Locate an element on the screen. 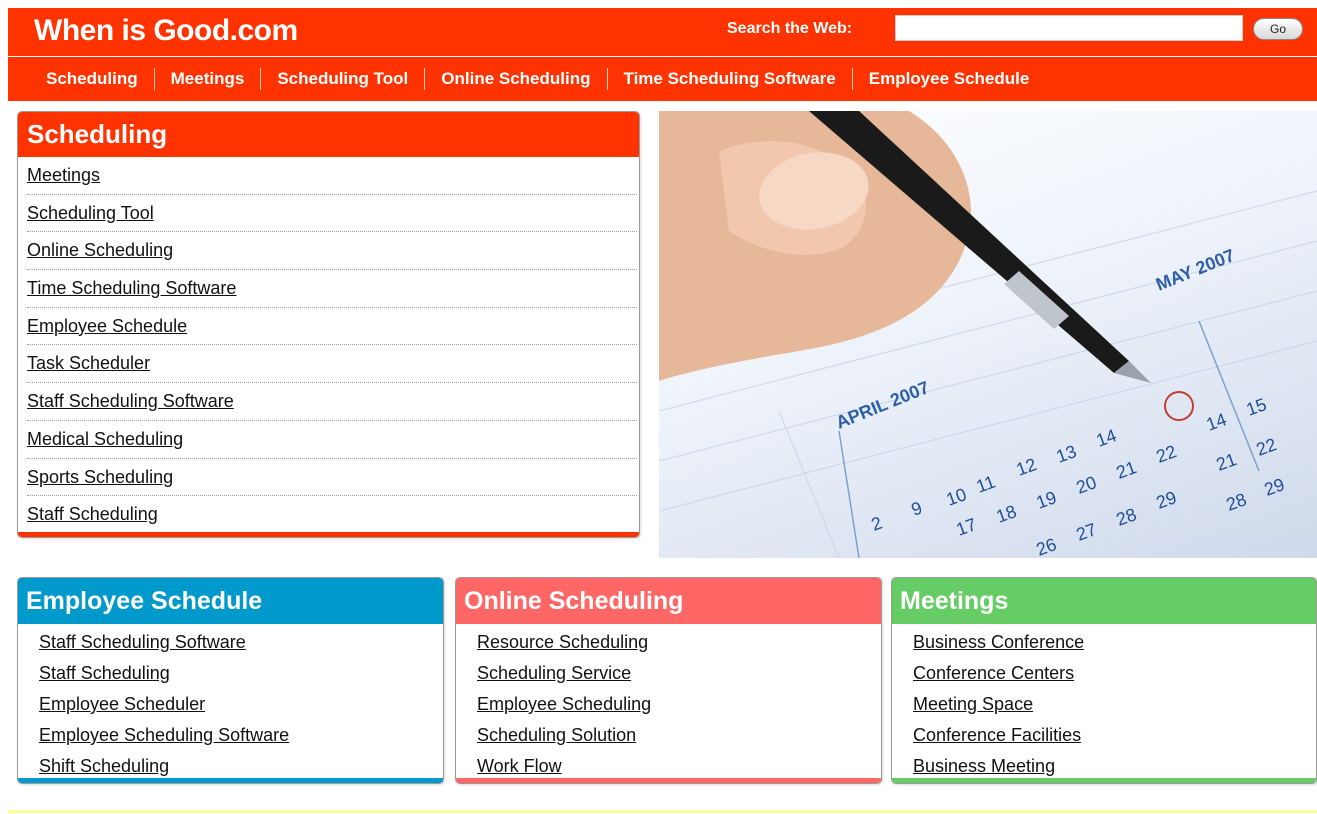 The height and width of the screenshot is (814, 1317). list-item: Staff Scheduling Software is located at coordinates (332, 402).